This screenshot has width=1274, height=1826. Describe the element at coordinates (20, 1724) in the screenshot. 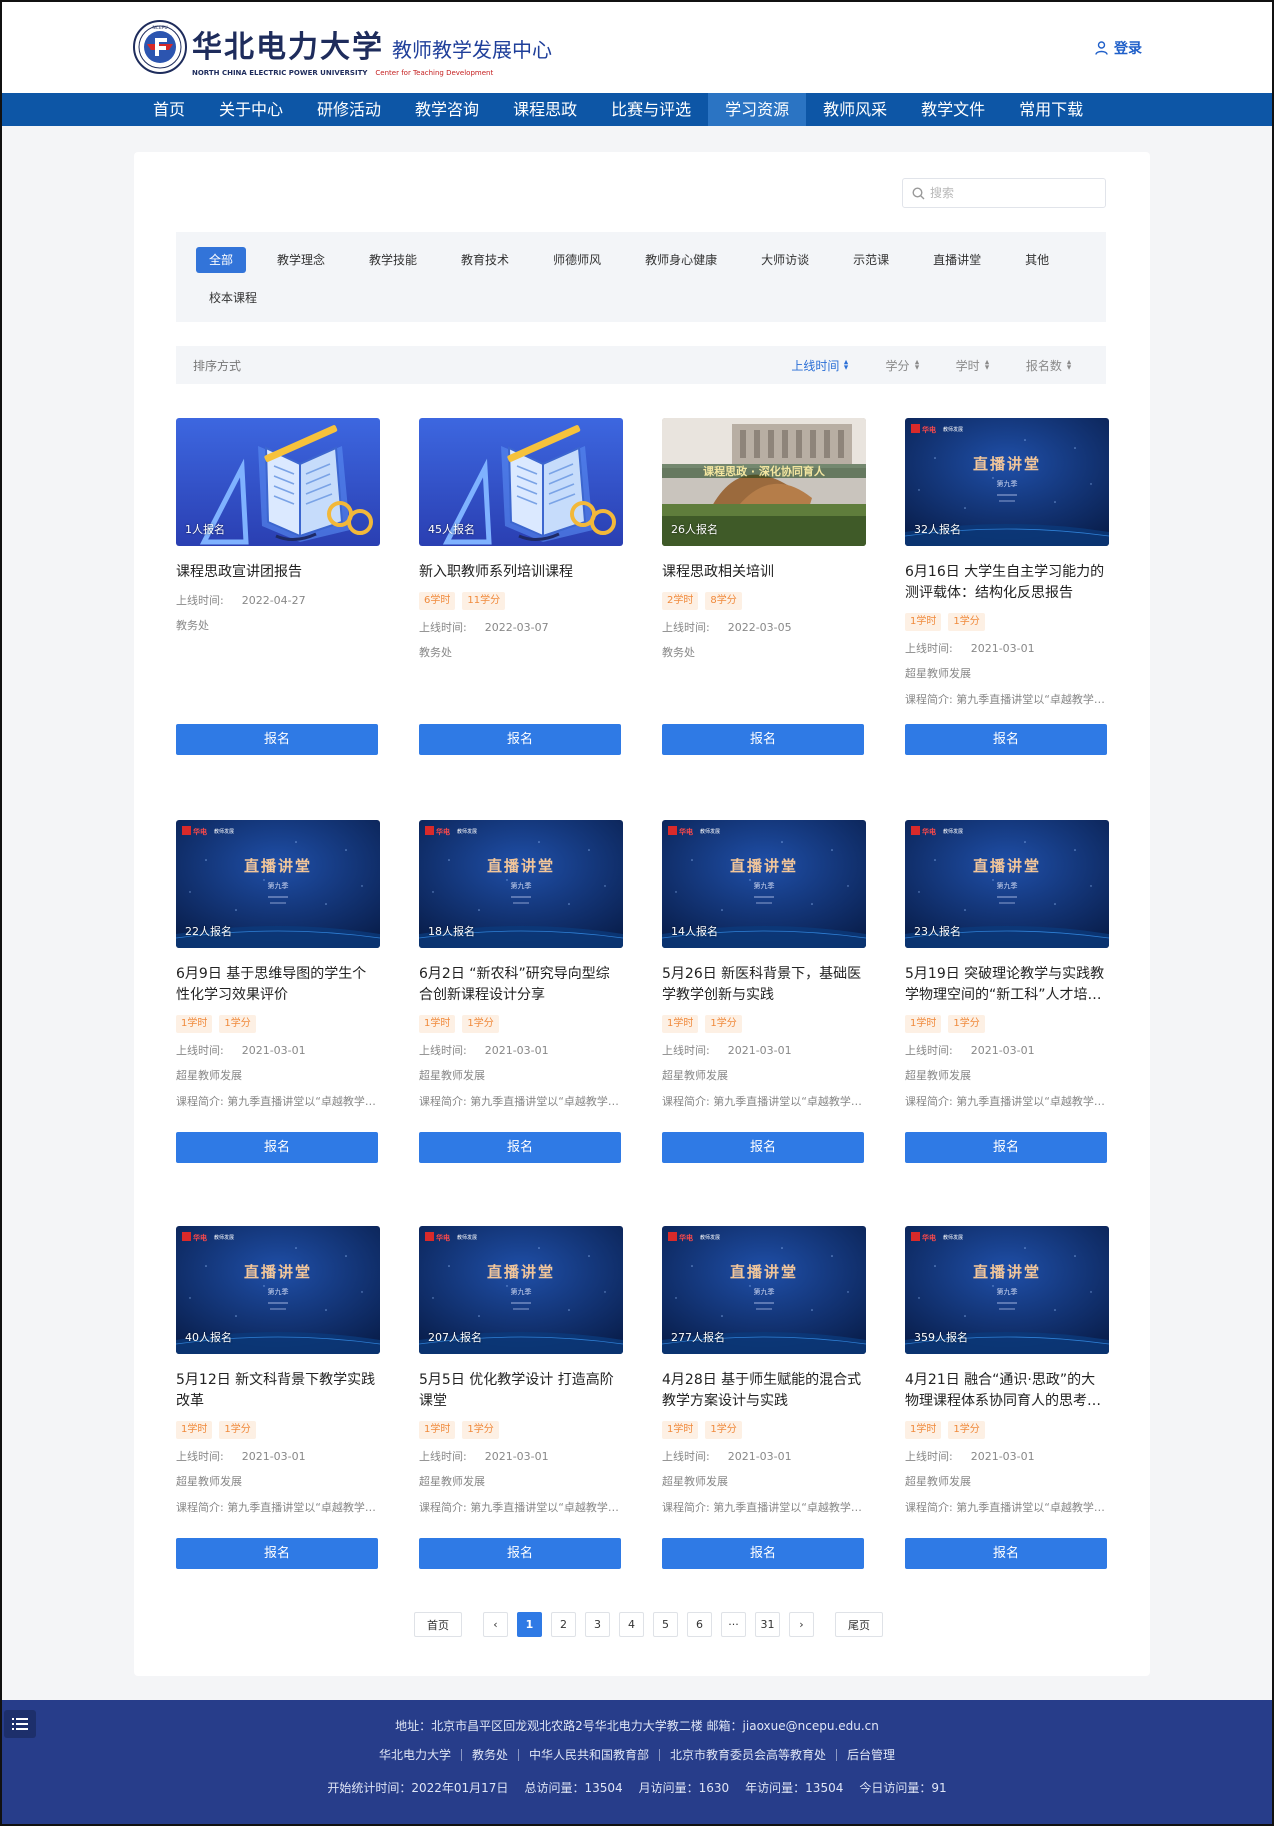

I see `menu-toggle-button` at that location.